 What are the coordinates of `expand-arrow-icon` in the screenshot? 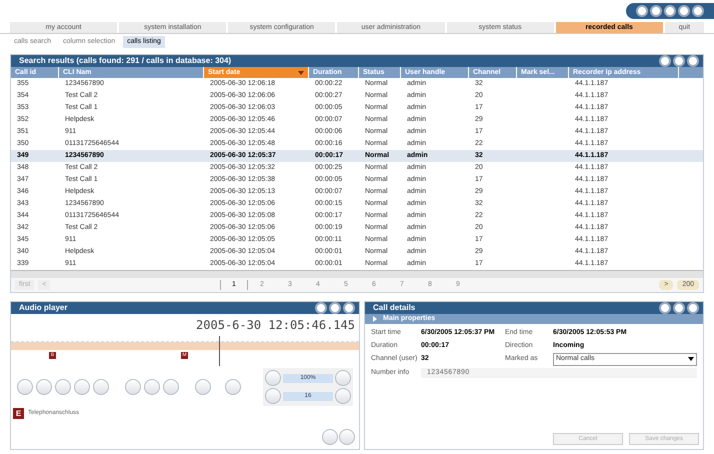 It's located at (375, 319).